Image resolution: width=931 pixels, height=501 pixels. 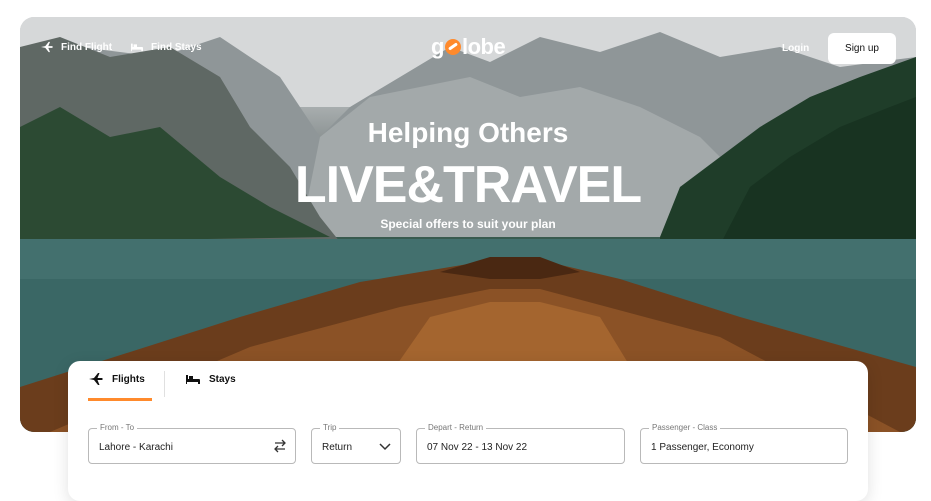 I want to click on logo-text-end: lobe, so click(x=483, y=46).